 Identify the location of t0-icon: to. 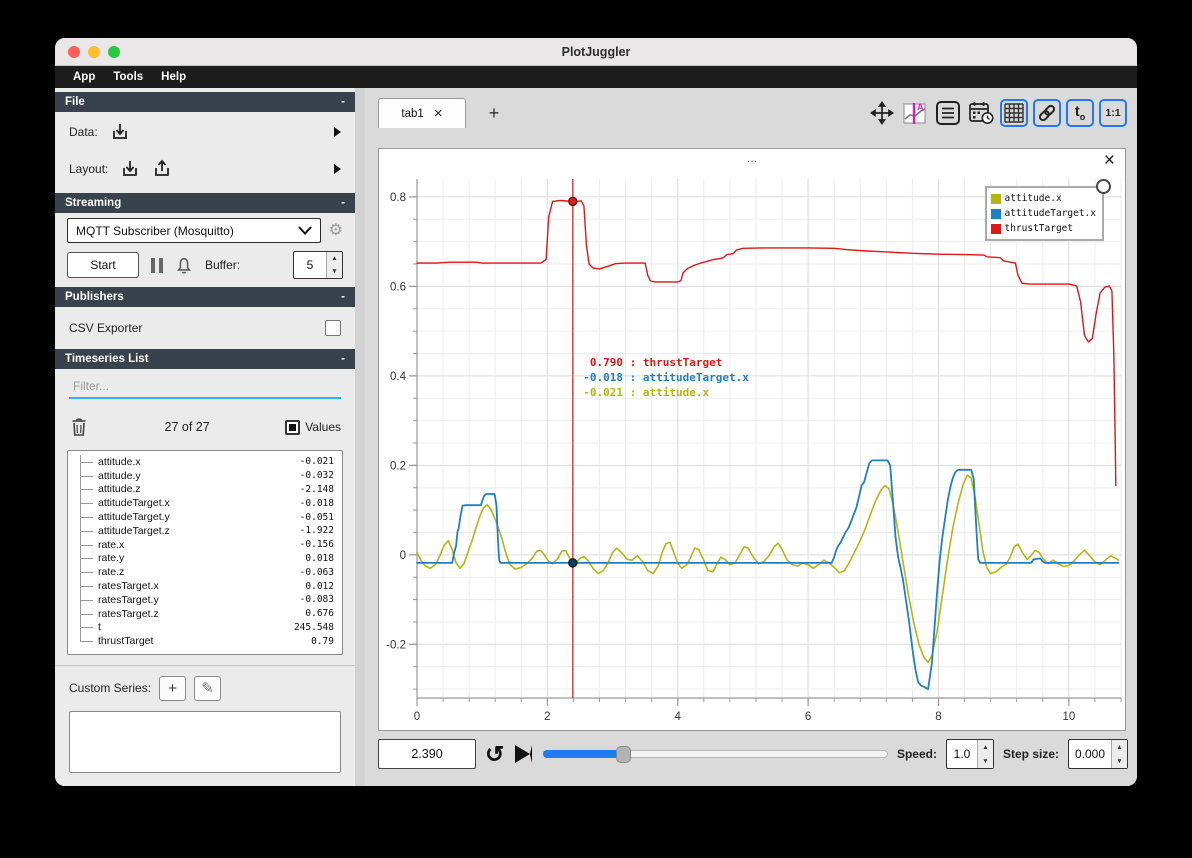
(1080, 112).